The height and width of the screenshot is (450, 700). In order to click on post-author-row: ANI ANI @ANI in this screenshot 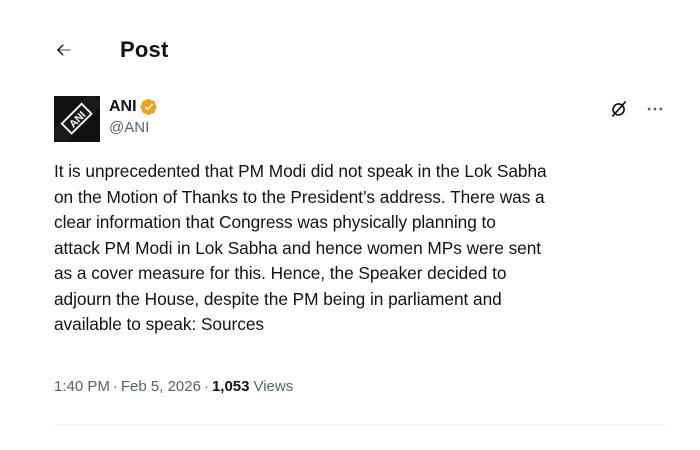, I will do `click(360, 119)`.